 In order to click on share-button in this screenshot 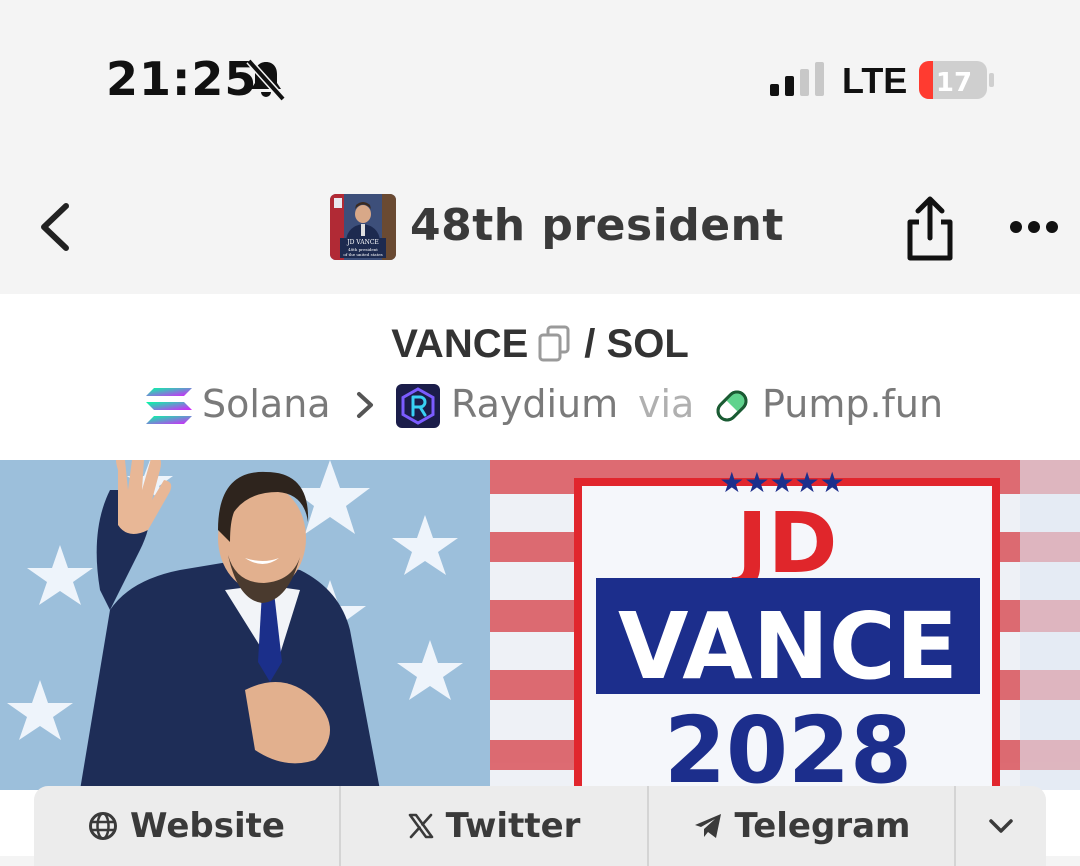, I will do `click(930, 228)`.